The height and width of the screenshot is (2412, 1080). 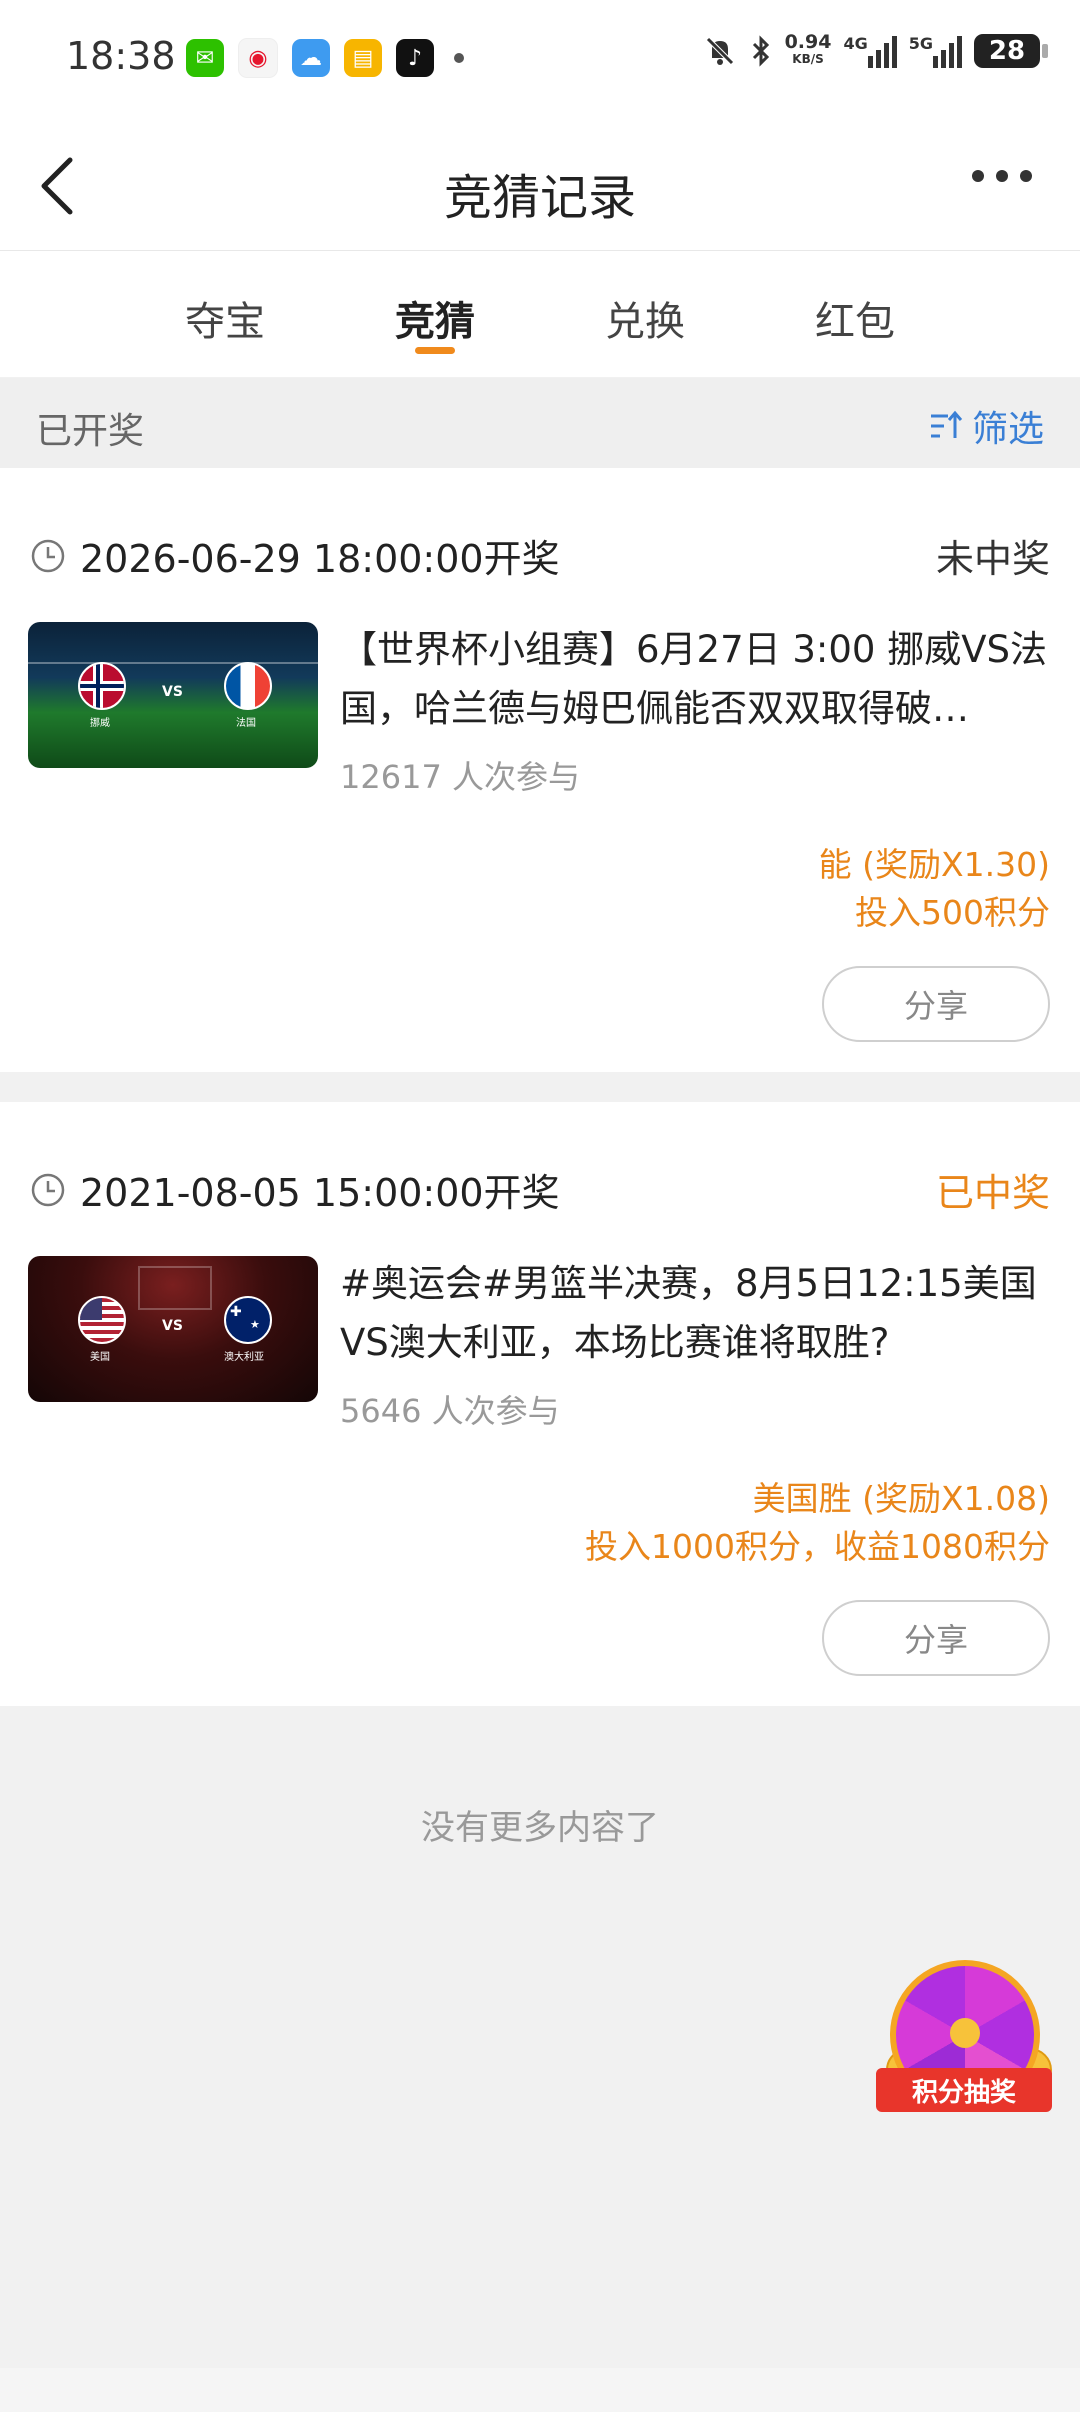 I want to click on signal-4g-label: 4G, so click(x=855, y=43).